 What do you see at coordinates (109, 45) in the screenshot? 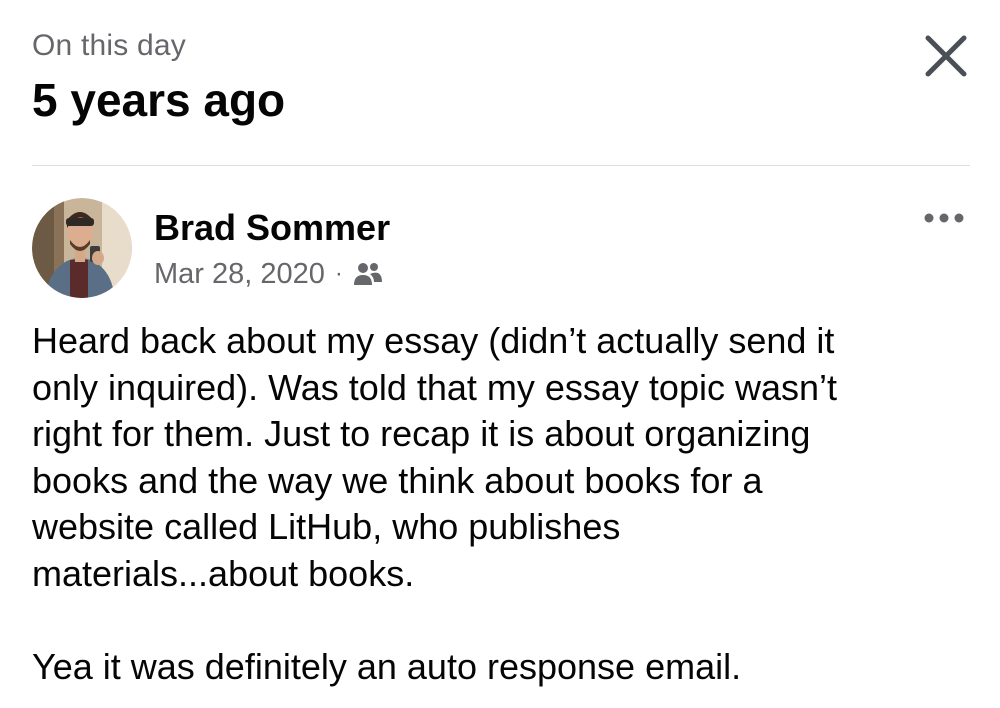
I see `memory-kicker: On this day` at bounding box center [109, 45].